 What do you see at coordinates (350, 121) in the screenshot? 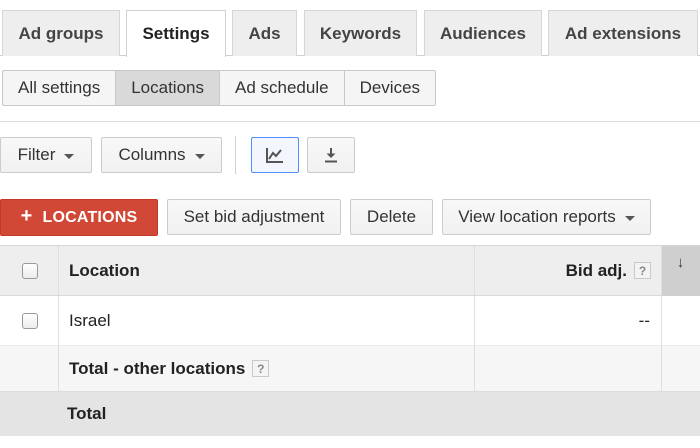
I see `section-divider` at bounding box center [350, 121].